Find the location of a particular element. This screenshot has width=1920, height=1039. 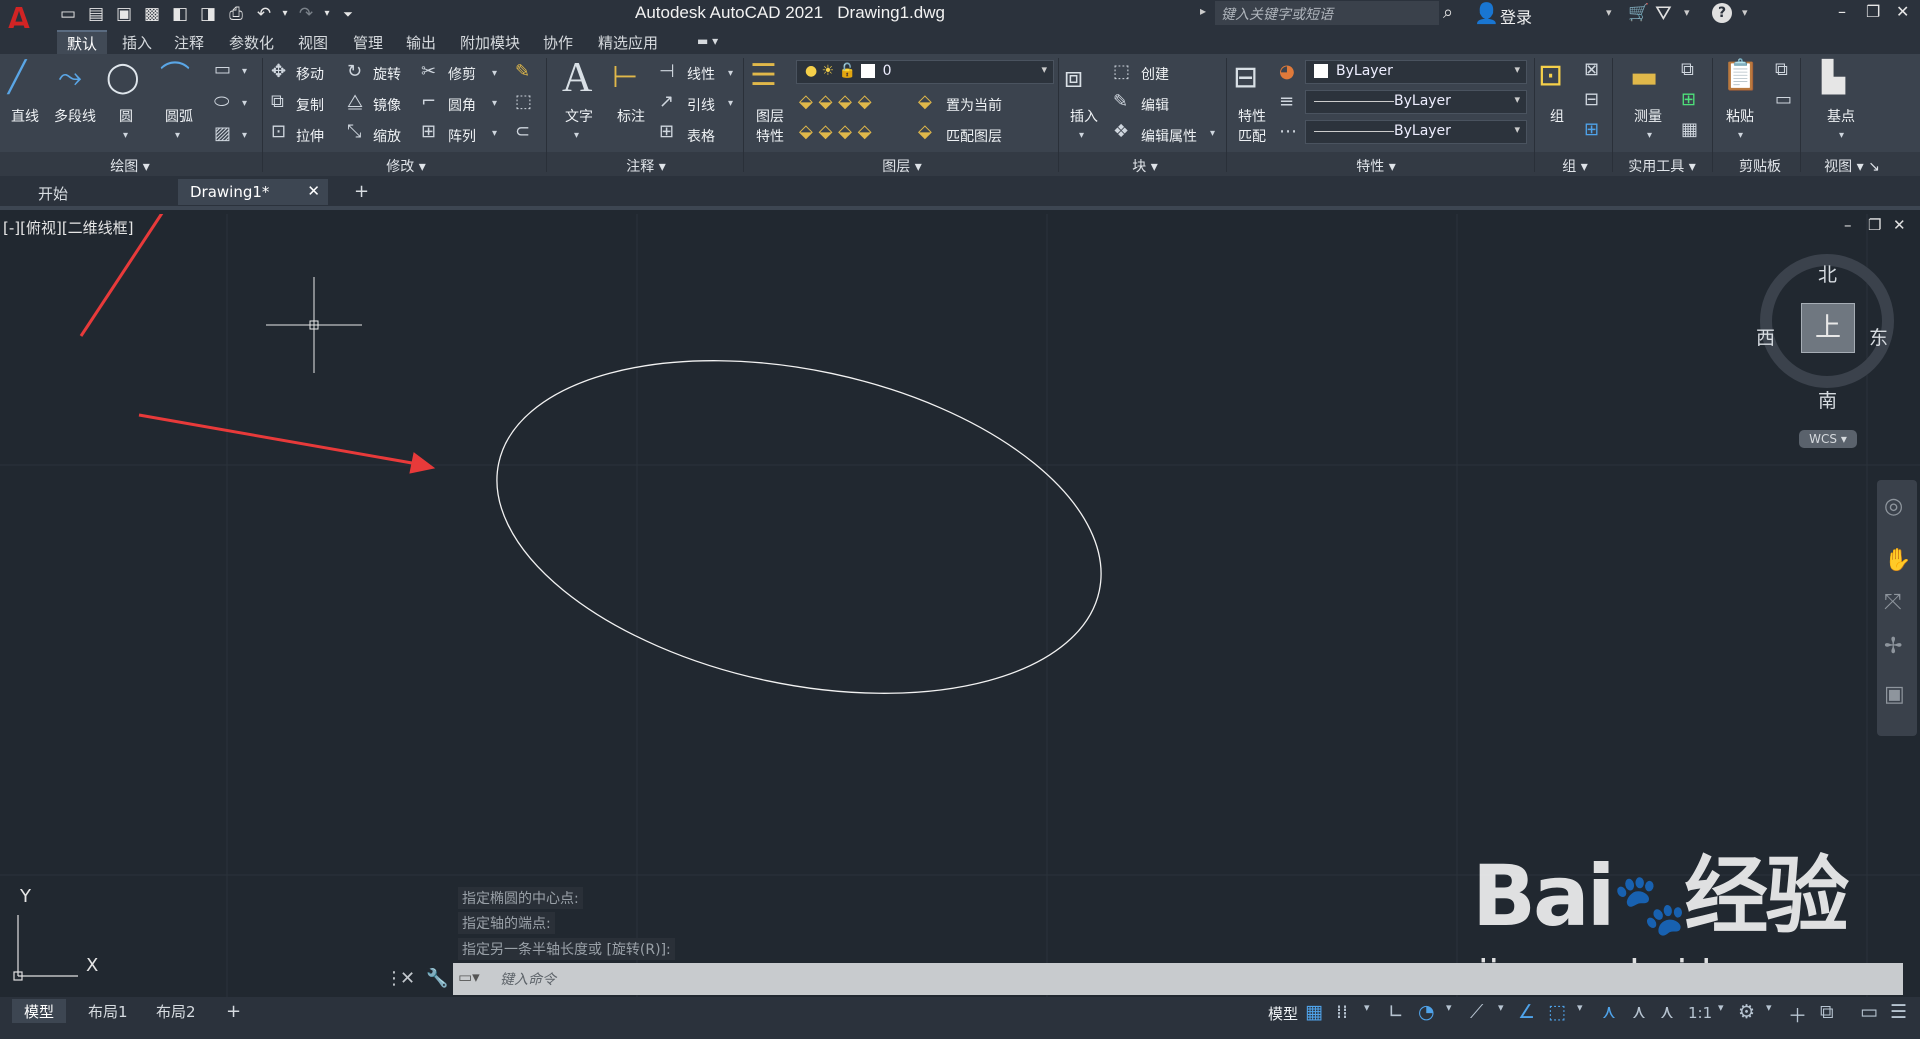

customize-qat-icon: ⏷ is located at coordinates (348, 14).